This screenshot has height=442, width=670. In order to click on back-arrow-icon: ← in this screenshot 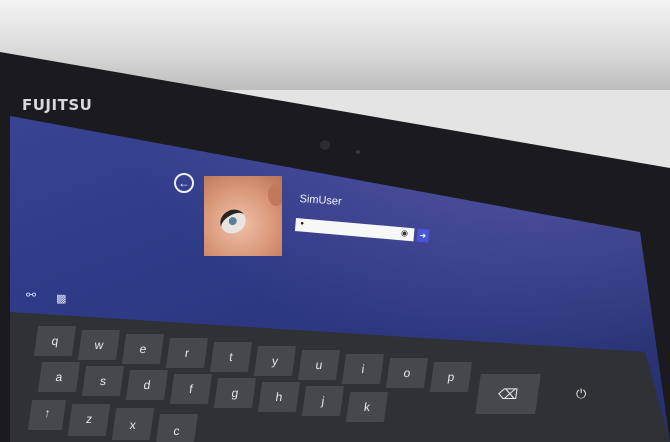, I will do `click(184, 183)`.